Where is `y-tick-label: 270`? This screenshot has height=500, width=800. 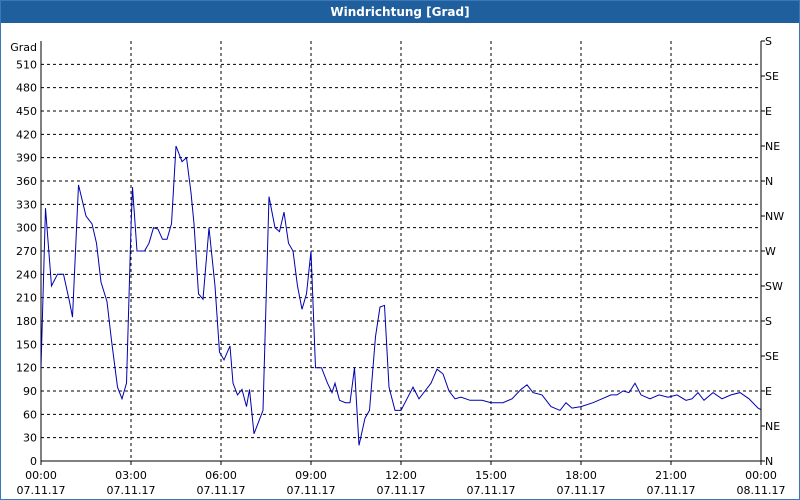 y-tick-label: 270 is located at coordinates (26, 251).